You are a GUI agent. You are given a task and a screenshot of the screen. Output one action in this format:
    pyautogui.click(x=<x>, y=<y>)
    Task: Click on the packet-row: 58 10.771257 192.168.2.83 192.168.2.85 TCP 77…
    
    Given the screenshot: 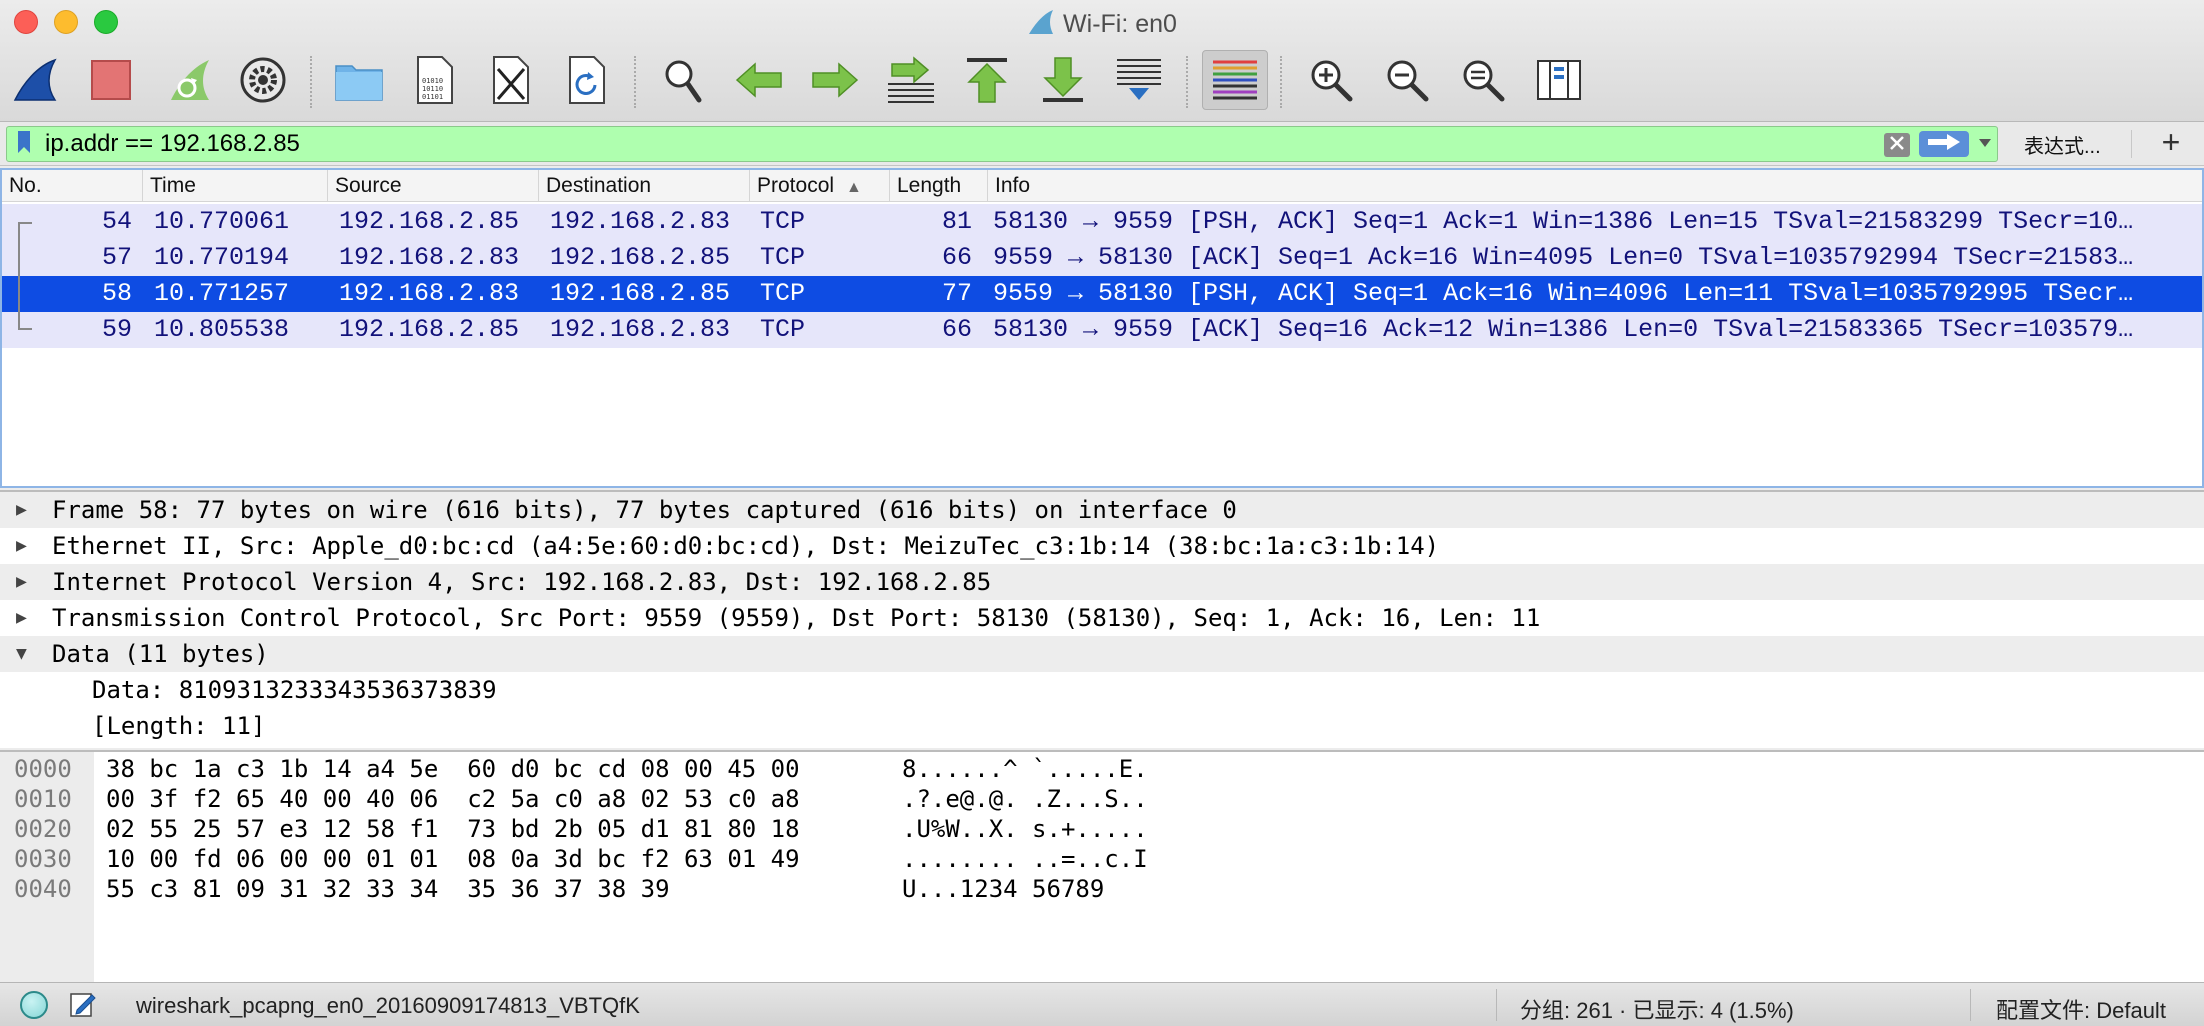 What is the action you would take?
    pyautogui.click(x=1102, y=294)
    